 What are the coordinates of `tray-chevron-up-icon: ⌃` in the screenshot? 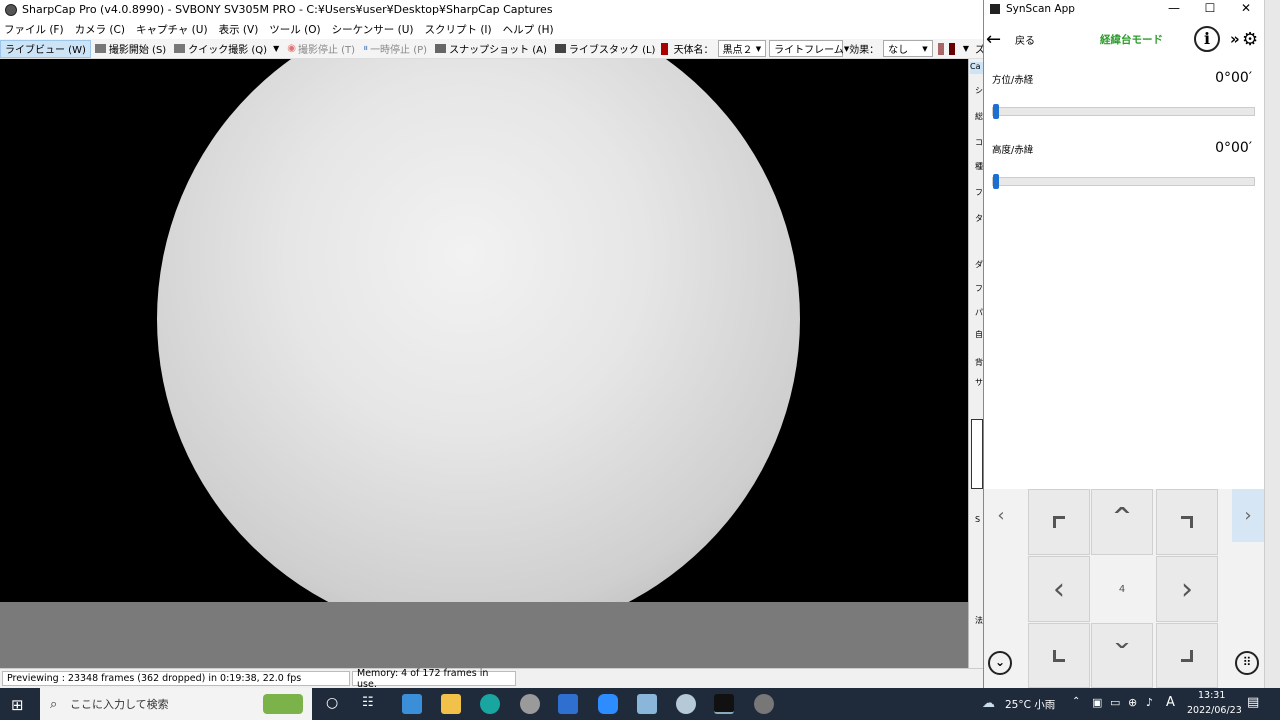 It's located at (1076, 701).